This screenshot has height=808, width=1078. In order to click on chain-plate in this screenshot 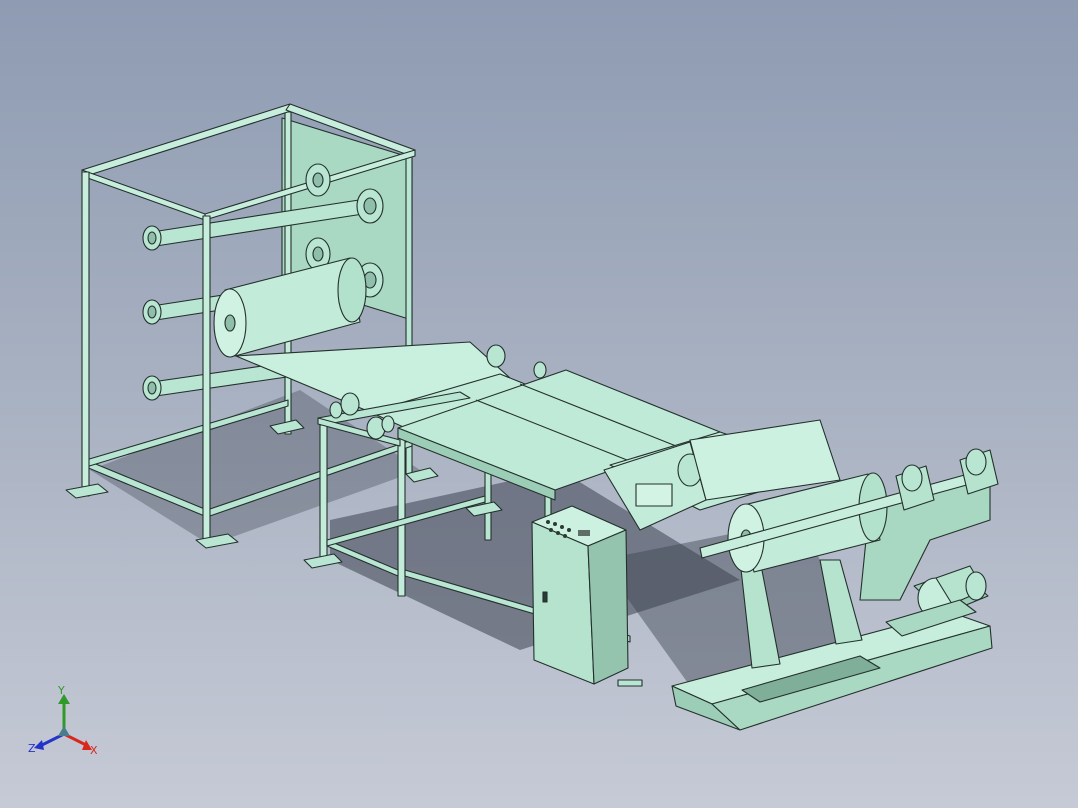, I will do `click(654, 495)`.